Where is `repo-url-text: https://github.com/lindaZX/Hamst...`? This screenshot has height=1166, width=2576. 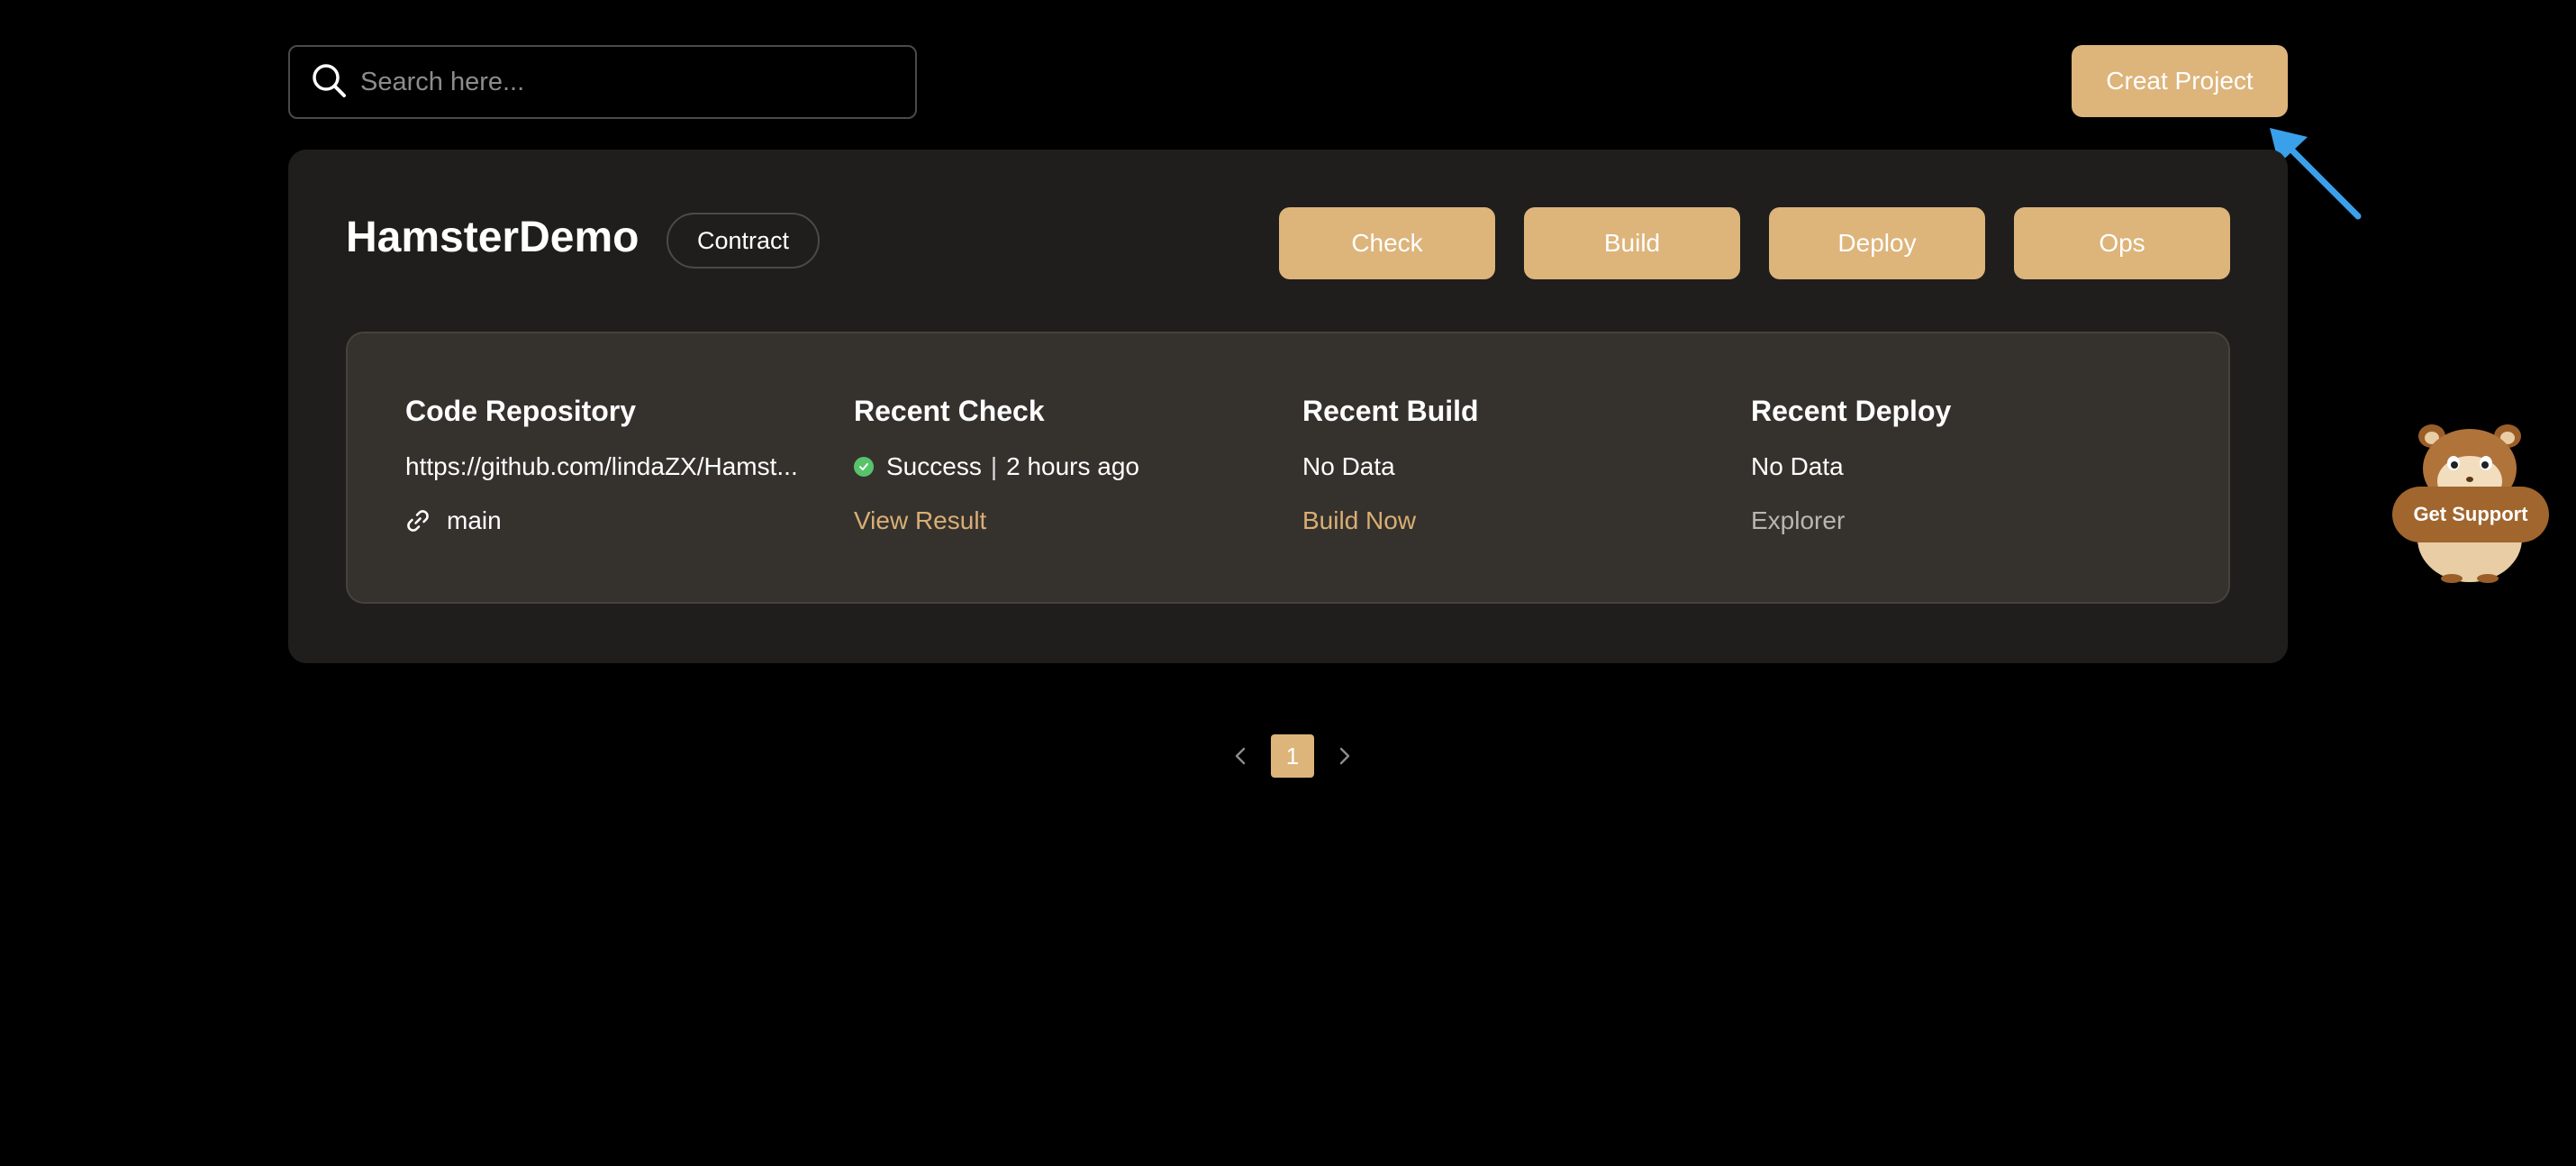
repo-url-text: https://github.com/lindaZX/Hamst... is located at coordinates (601, 466).